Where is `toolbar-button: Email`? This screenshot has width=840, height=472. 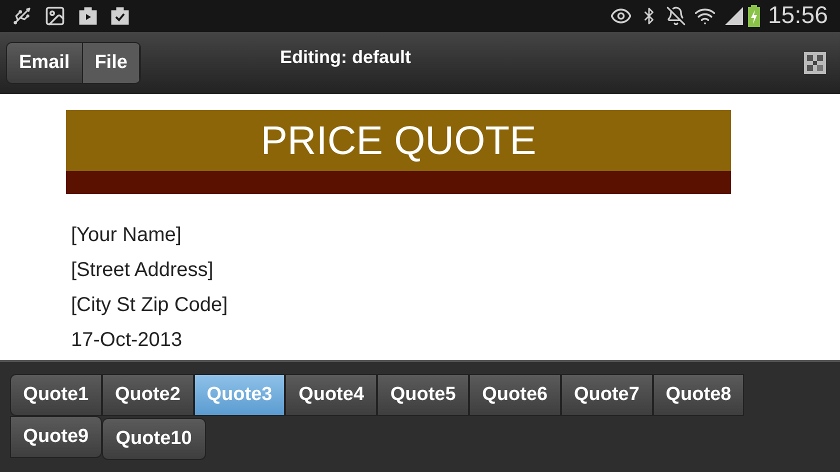
toolbar-button: Email is located at coordinates (45, 63).